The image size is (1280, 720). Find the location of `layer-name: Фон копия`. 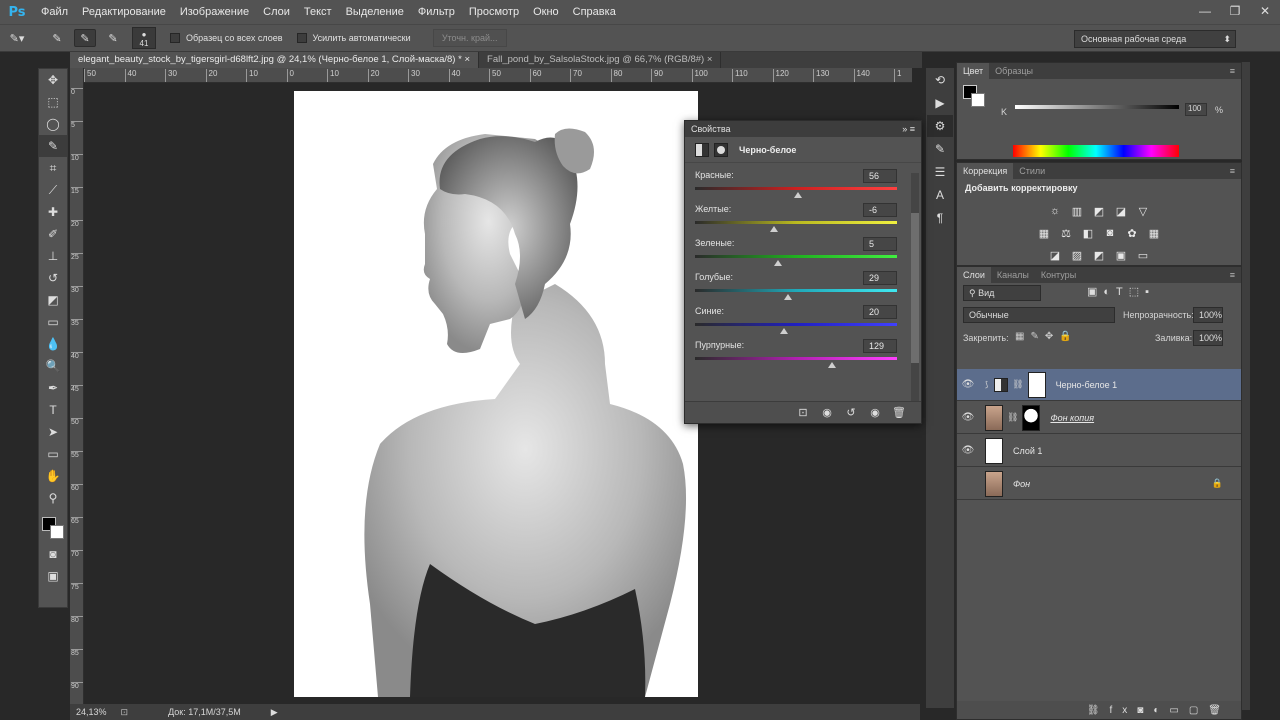

layer-name: Фон копия is located at coordinates (1072, 418).